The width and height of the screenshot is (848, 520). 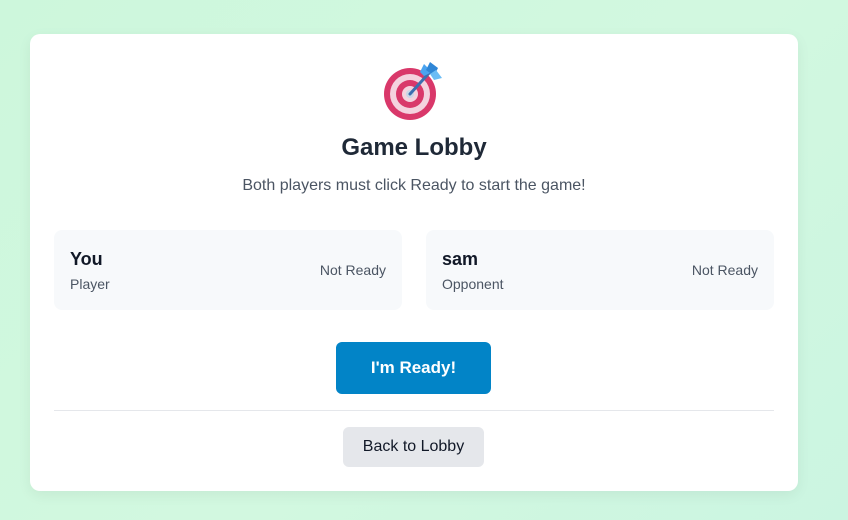 What do you see at coordinates (412, 90) in the screenshot?
I see `dart-target-icon` at bounding box center [412, 90].